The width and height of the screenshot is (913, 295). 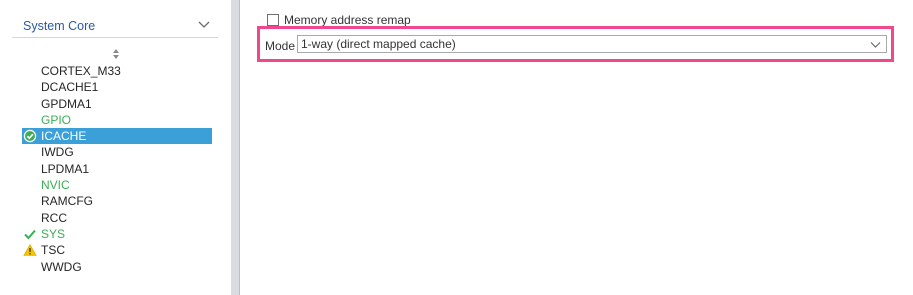 I want to click on tree-item-label: RCC, so click(x=54, y=217).